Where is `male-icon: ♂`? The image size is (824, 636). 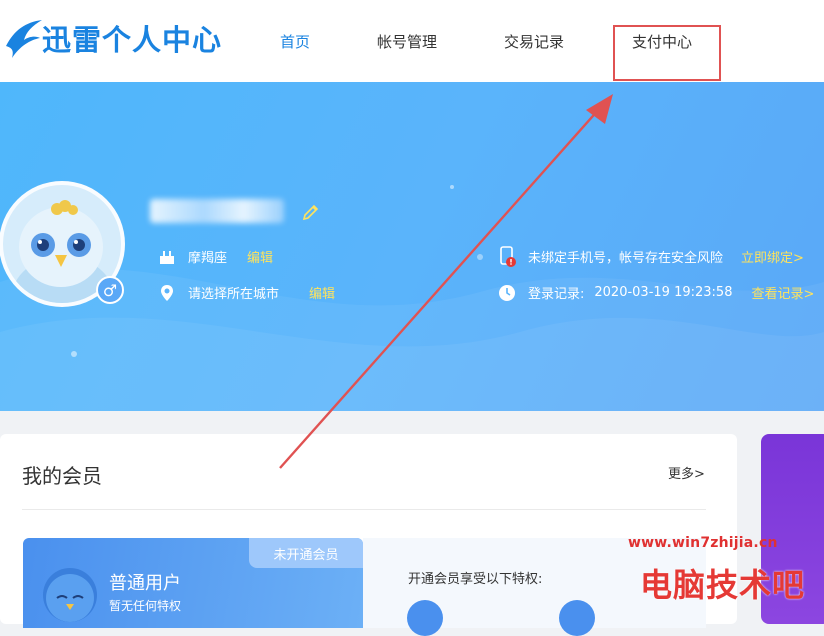
male-icon: ♂ is located at coordinates (110, 290).